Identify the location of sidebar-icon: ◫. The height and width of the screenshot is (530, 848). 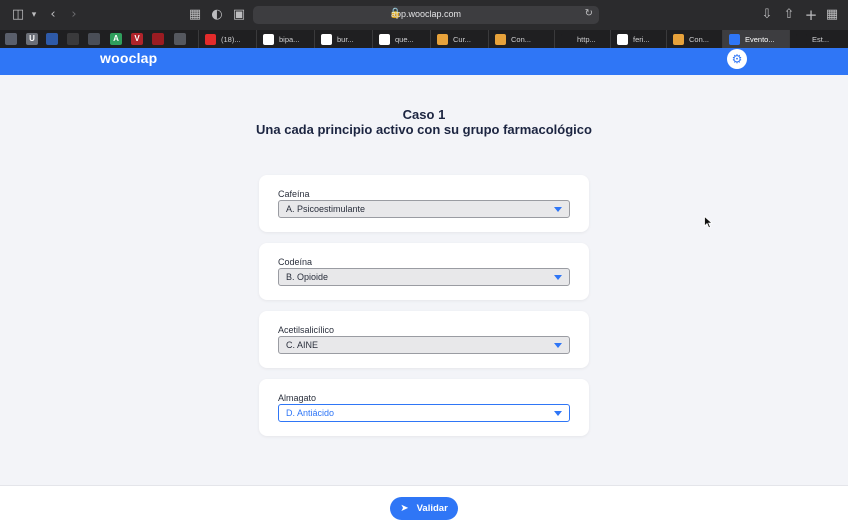
(18, 15).